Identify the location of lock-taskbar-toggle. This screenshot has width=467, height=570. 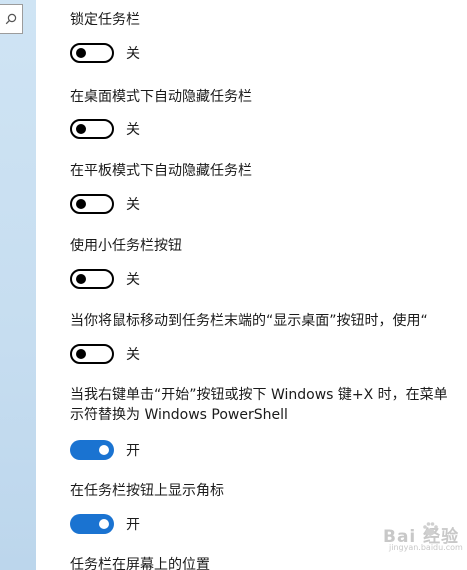
(92, 53).